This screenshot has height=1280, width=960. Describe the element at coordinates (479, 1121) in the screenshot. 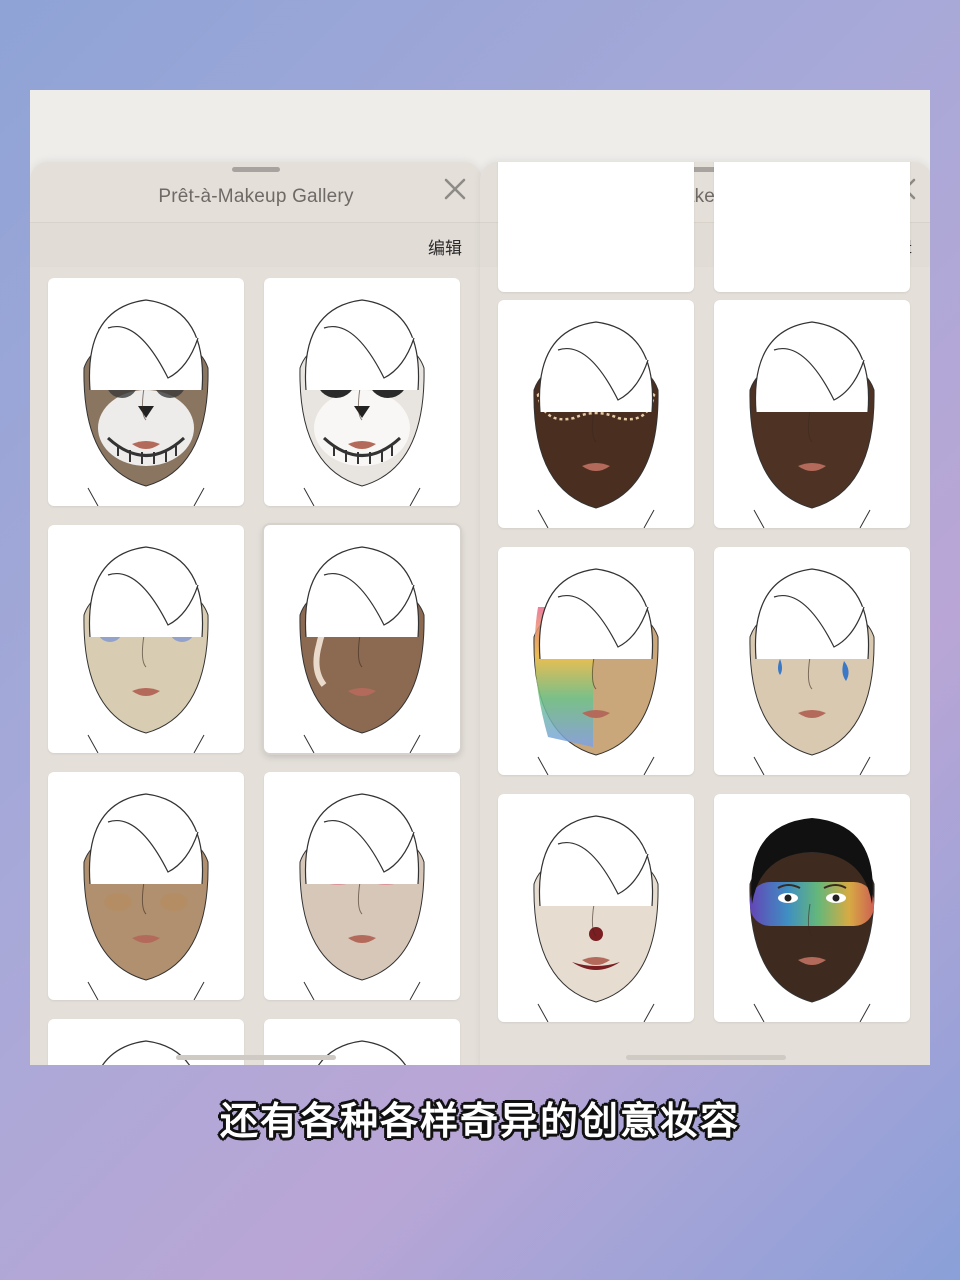

I see `caption-text: 还有各种各样奇异的创意妆容` at that location.